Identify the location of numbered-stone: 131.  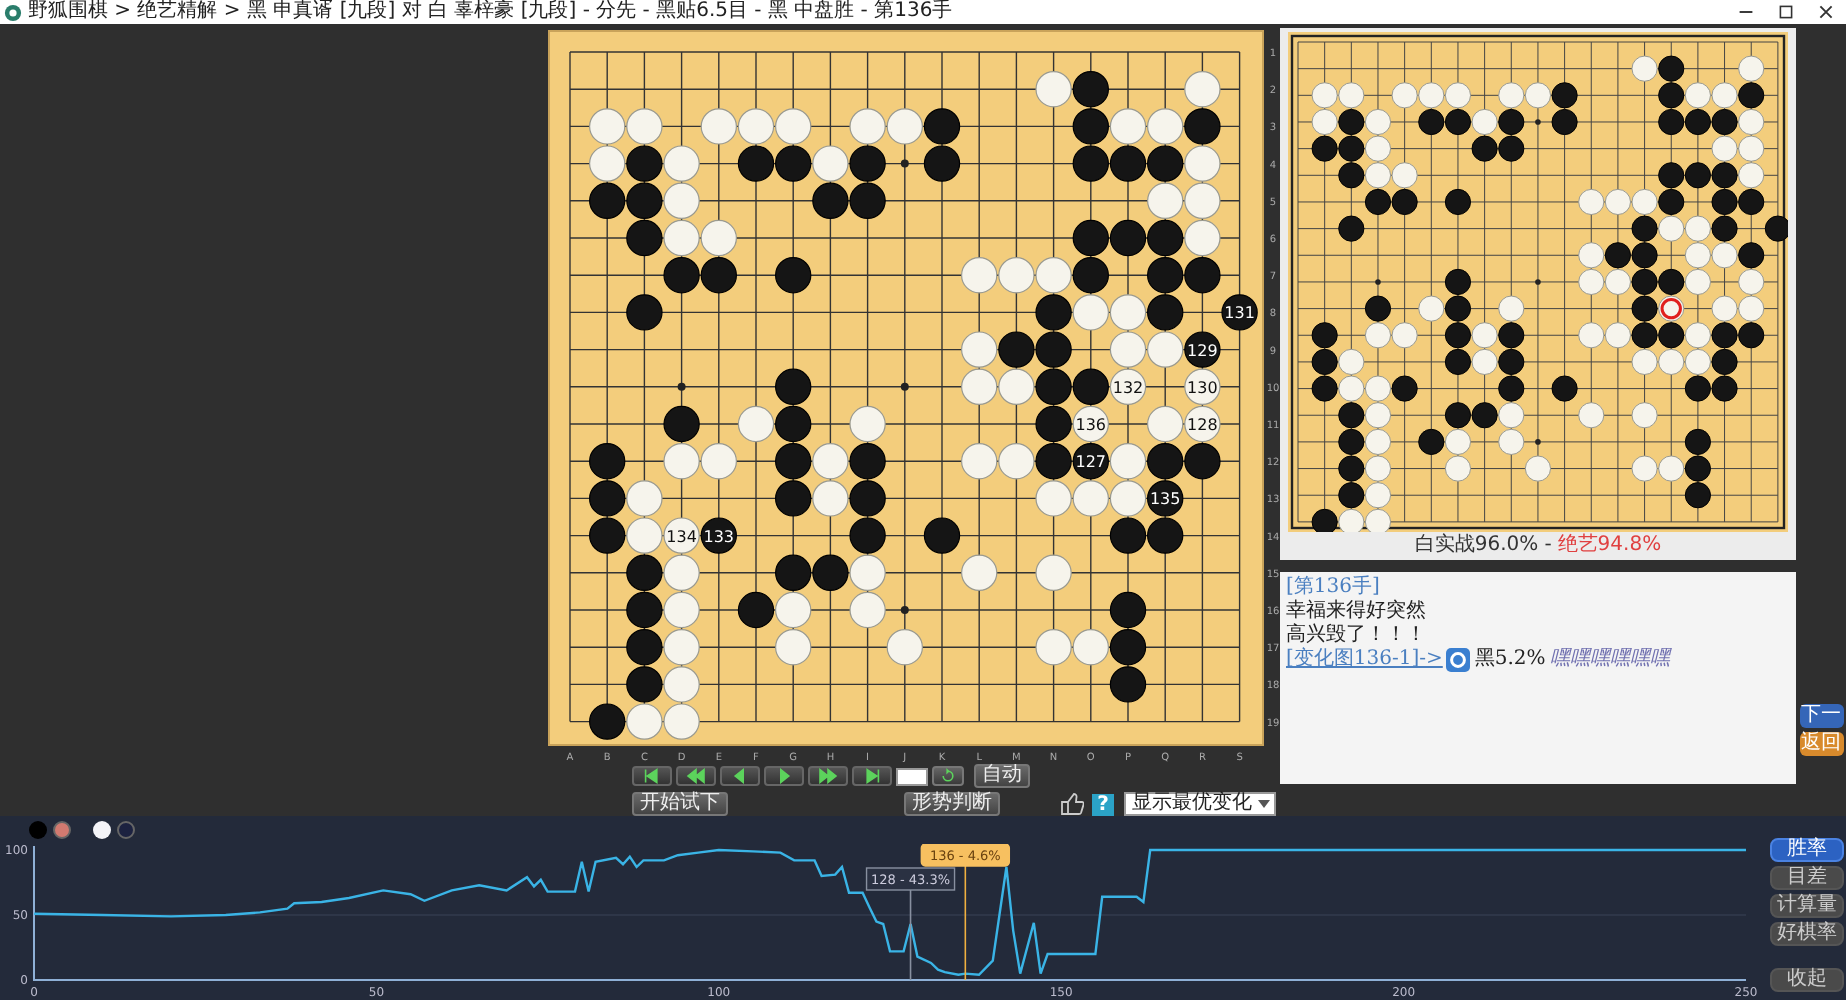
(1239, 312).